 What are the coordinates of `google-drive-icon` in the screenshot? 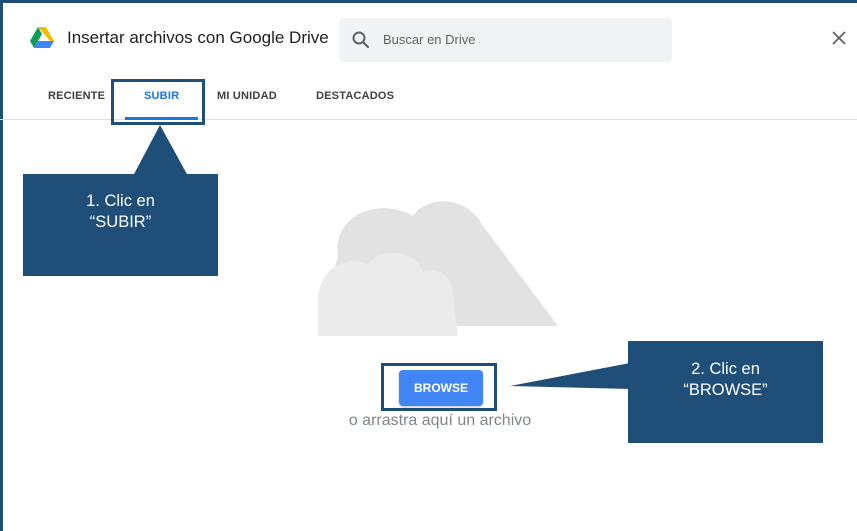 It's located at (42, 37).